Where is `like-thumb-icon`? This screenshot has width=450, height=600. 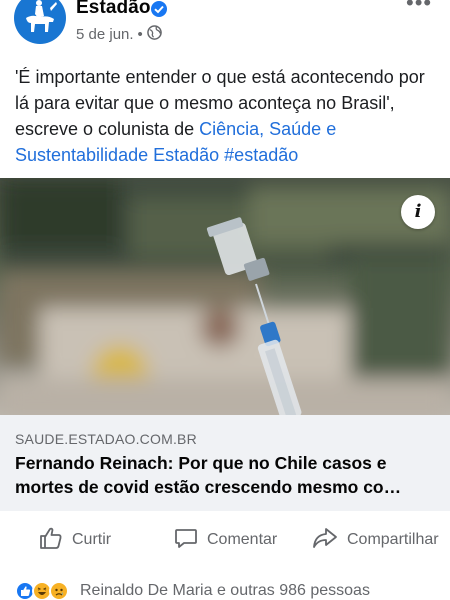
like-thumb-icon is located at coordinates (51, 540).